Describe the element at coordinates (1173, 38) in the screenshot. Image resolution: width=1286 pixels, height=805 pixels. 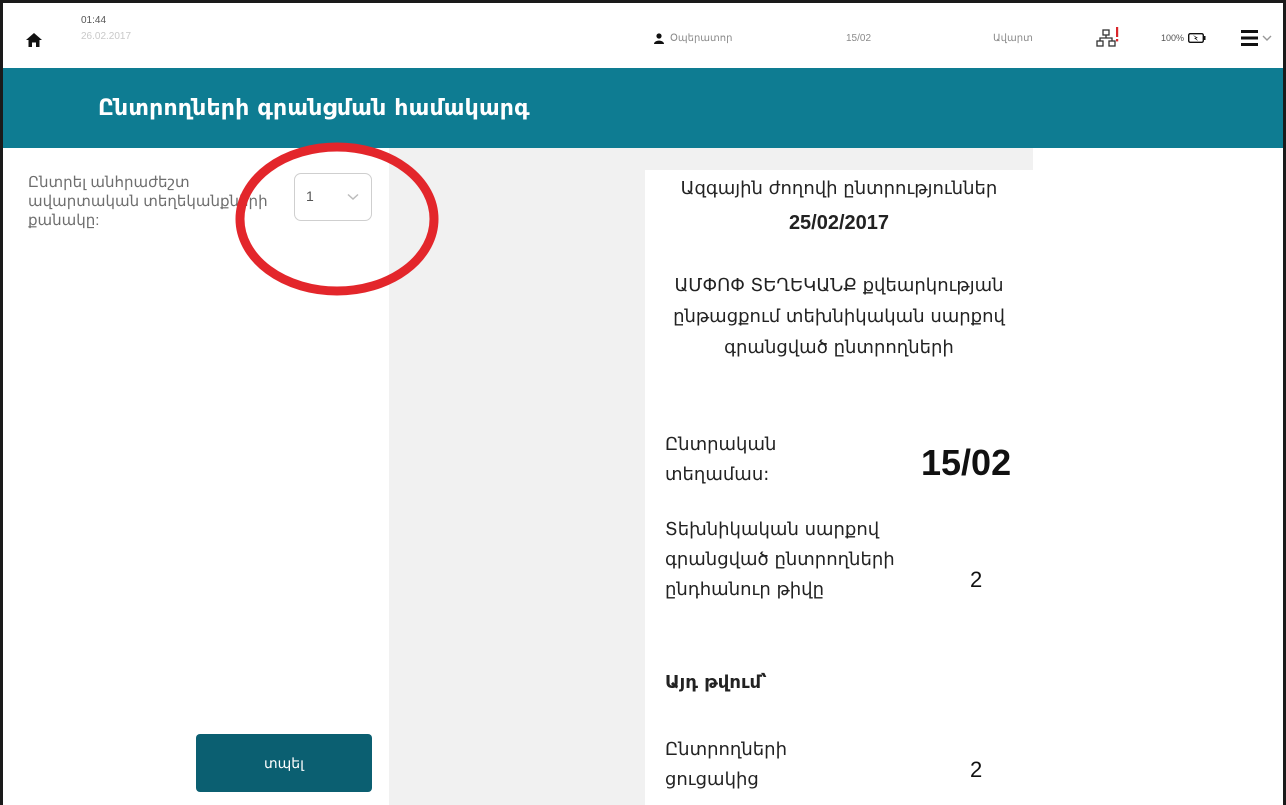
I see `battery-percent: 100%` at that location.